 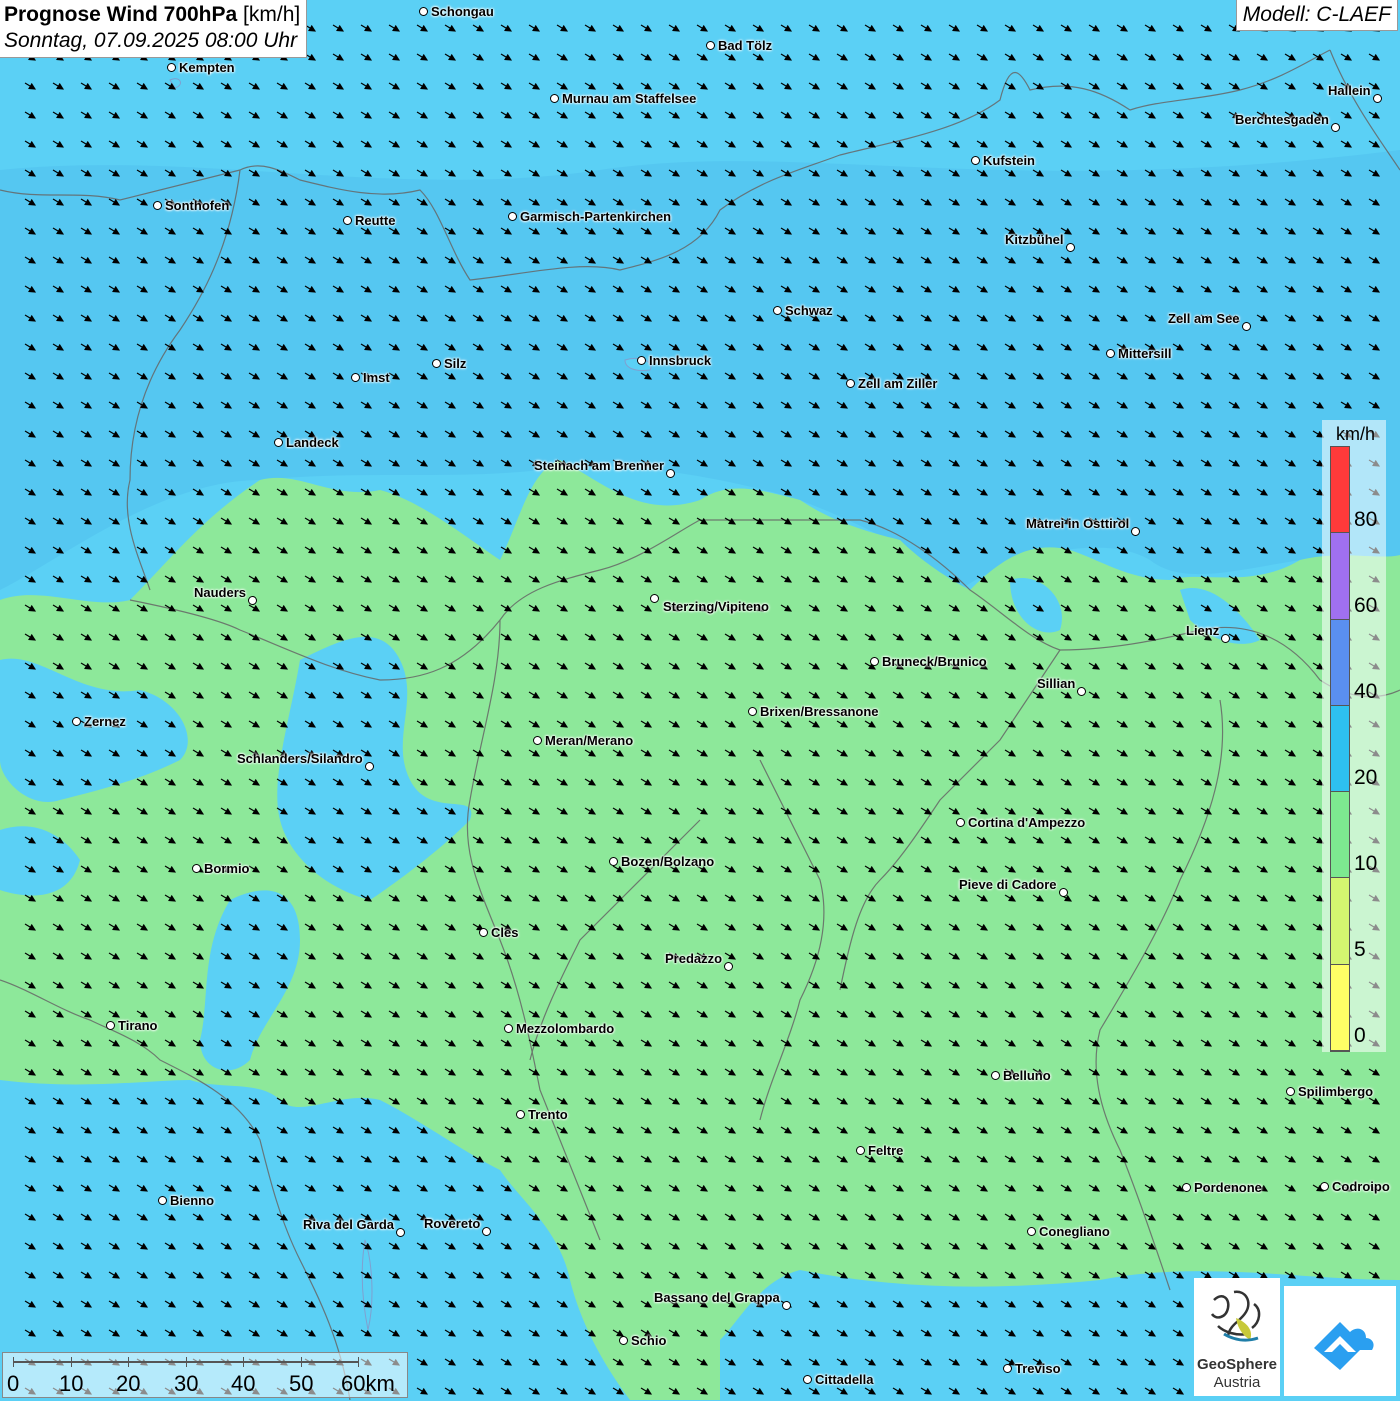 I want to click on city-label: Pordenone, so click(x=1228, y=1187).